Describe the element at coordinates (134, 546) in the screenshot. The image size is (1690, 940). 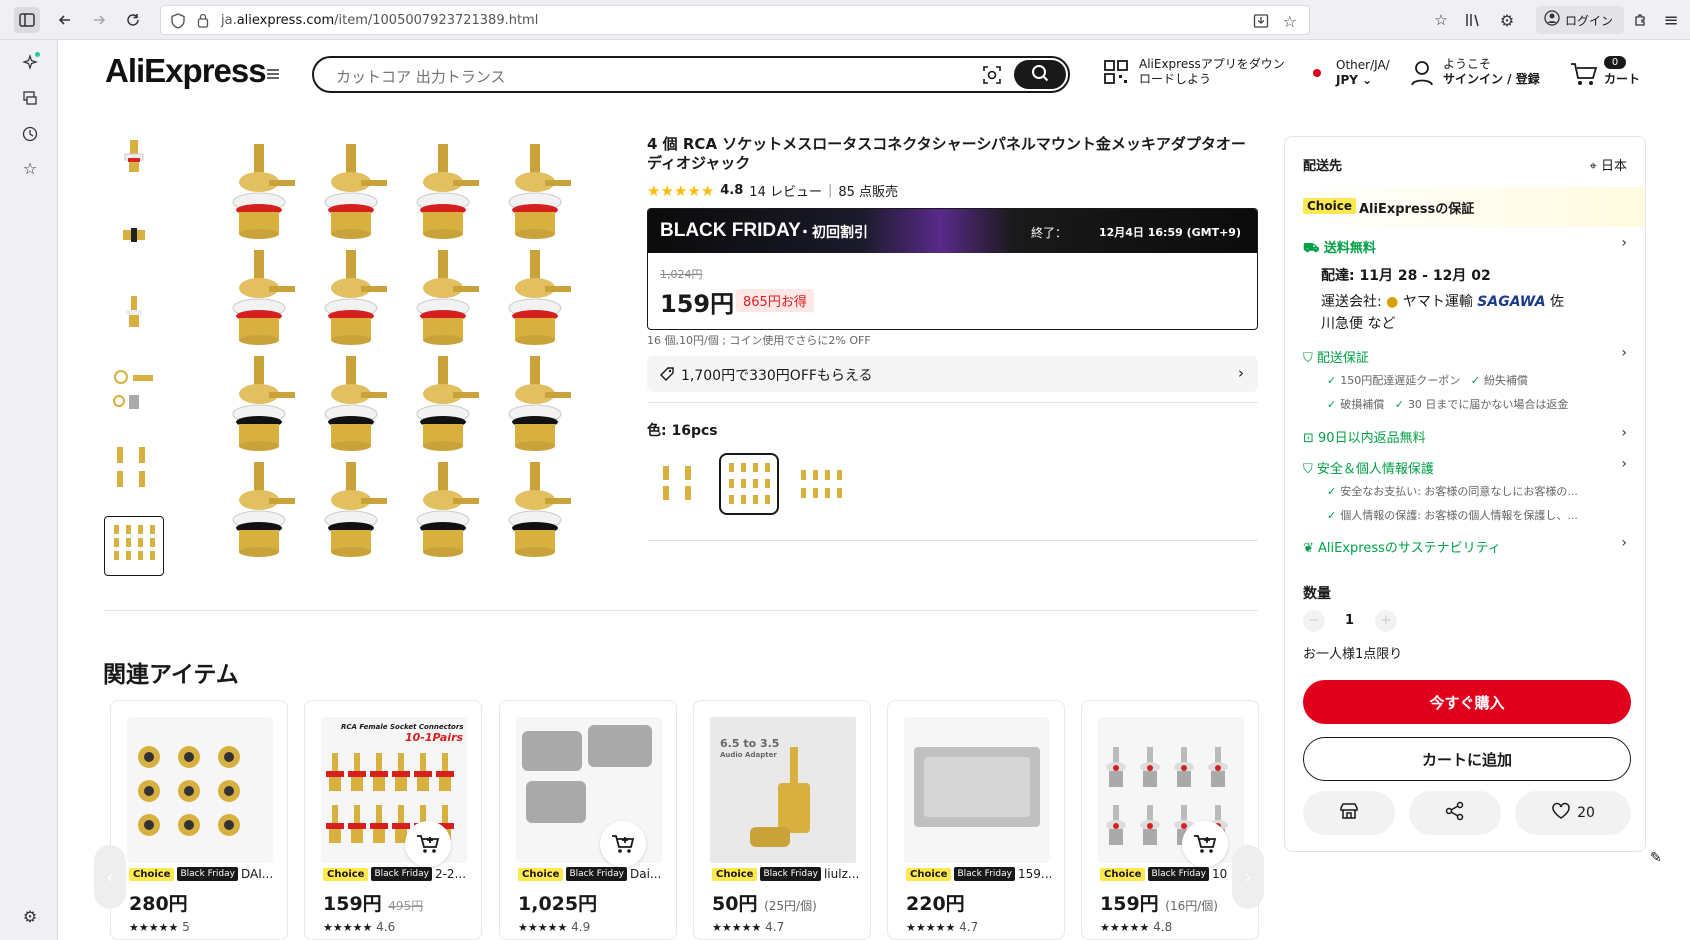
I see `product-thumbnail-selected` at that location.